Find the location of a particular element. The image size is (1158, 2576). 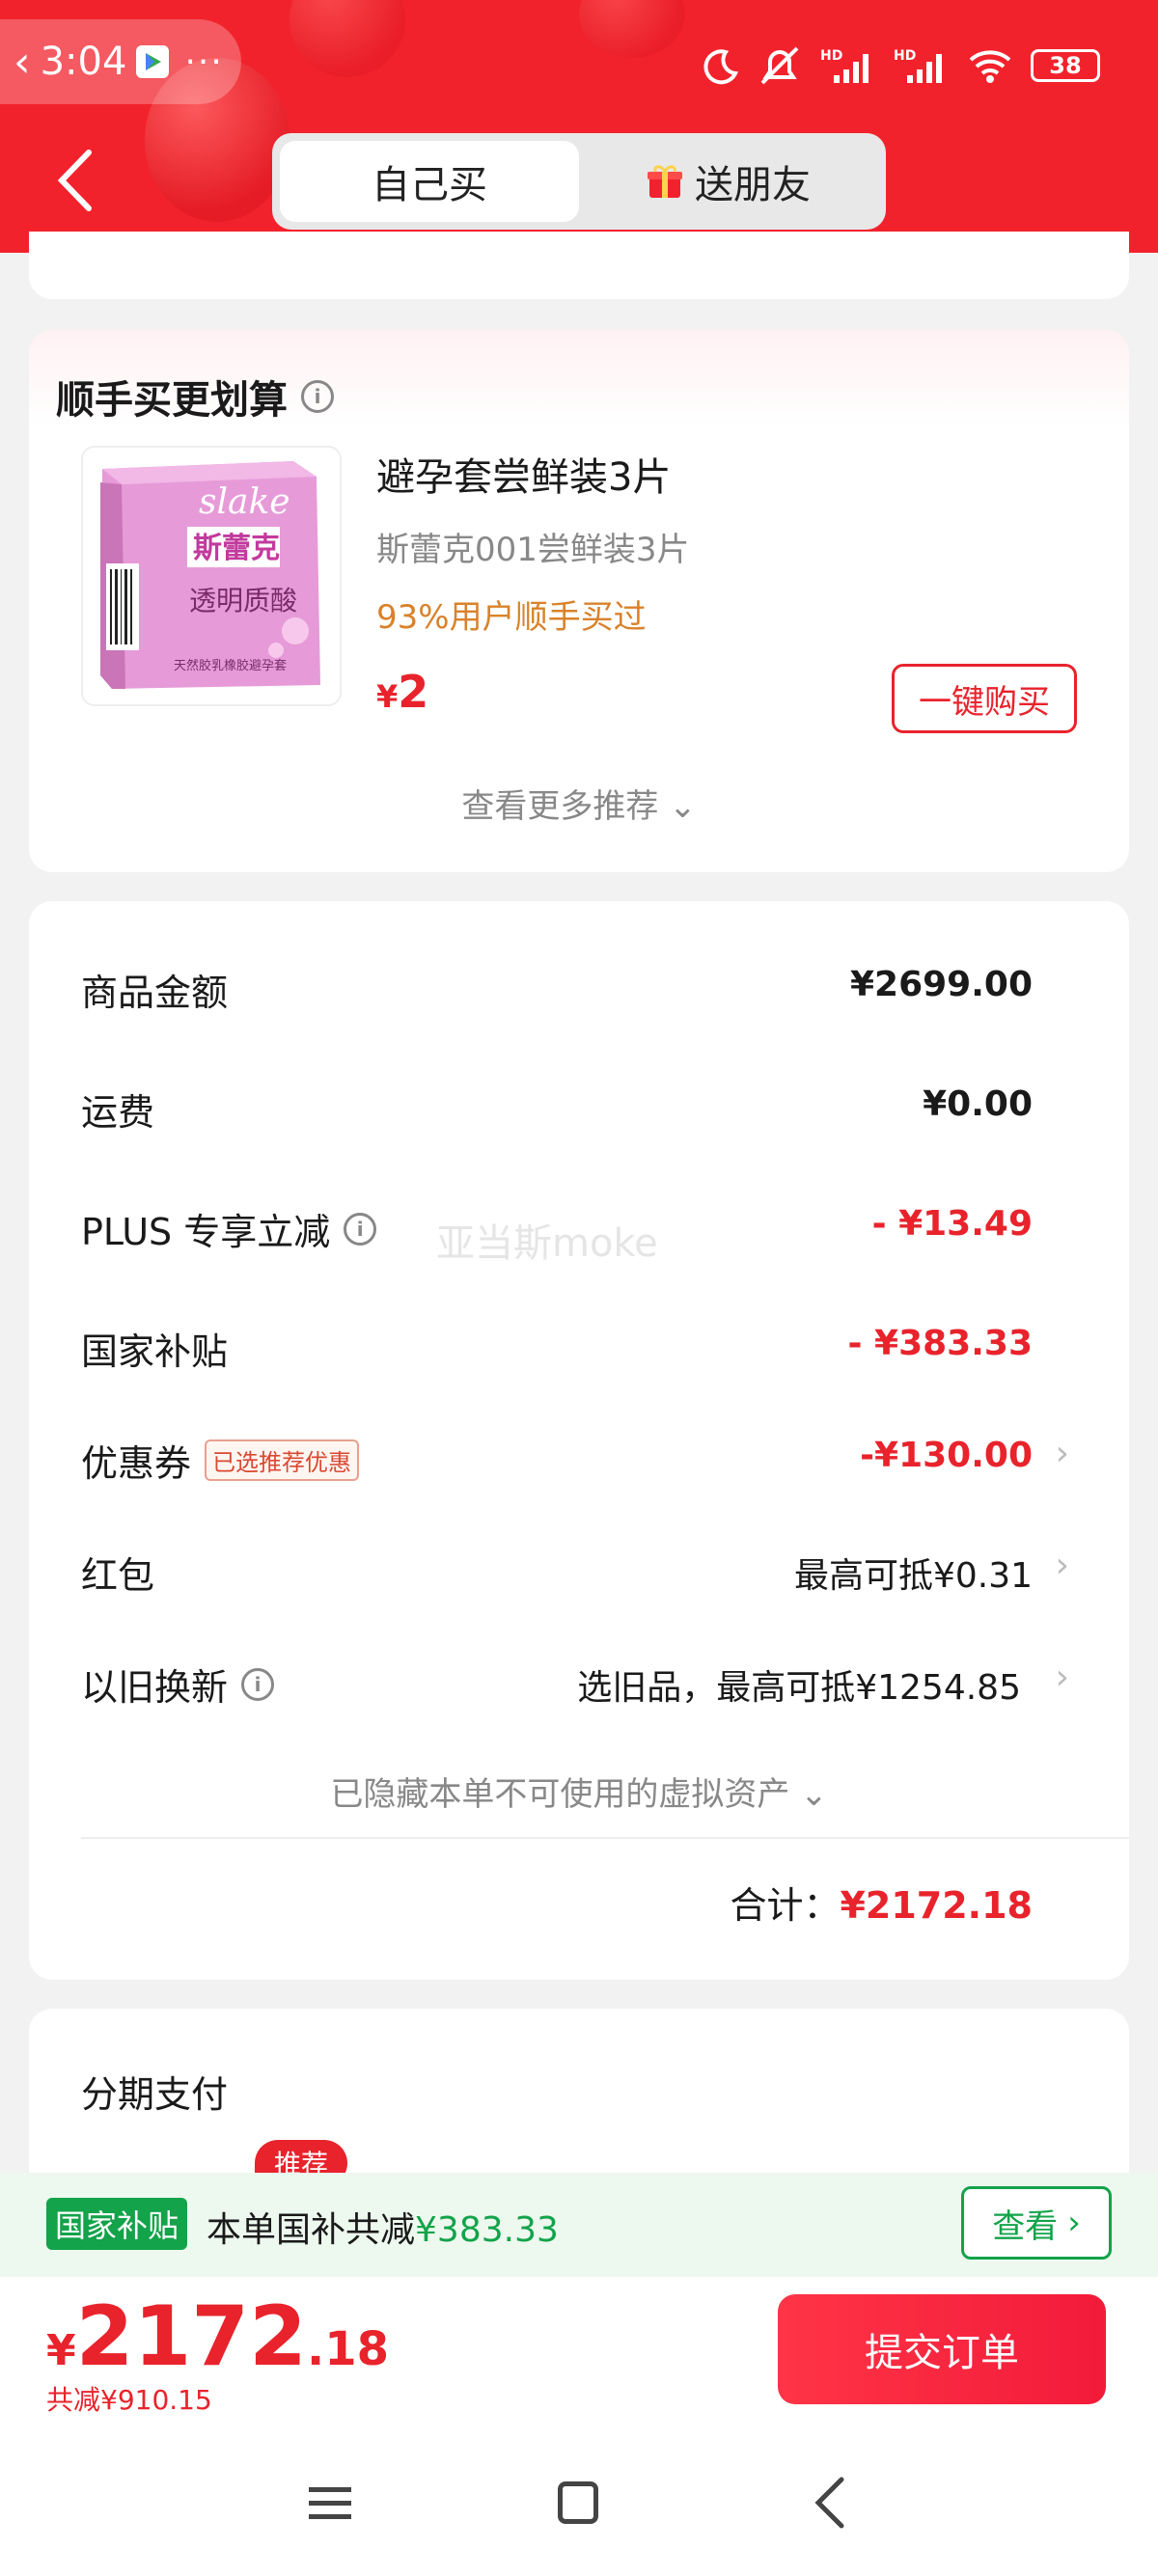

order-total: 合计：¥2172.18 is located at coordinates (881, 1903).